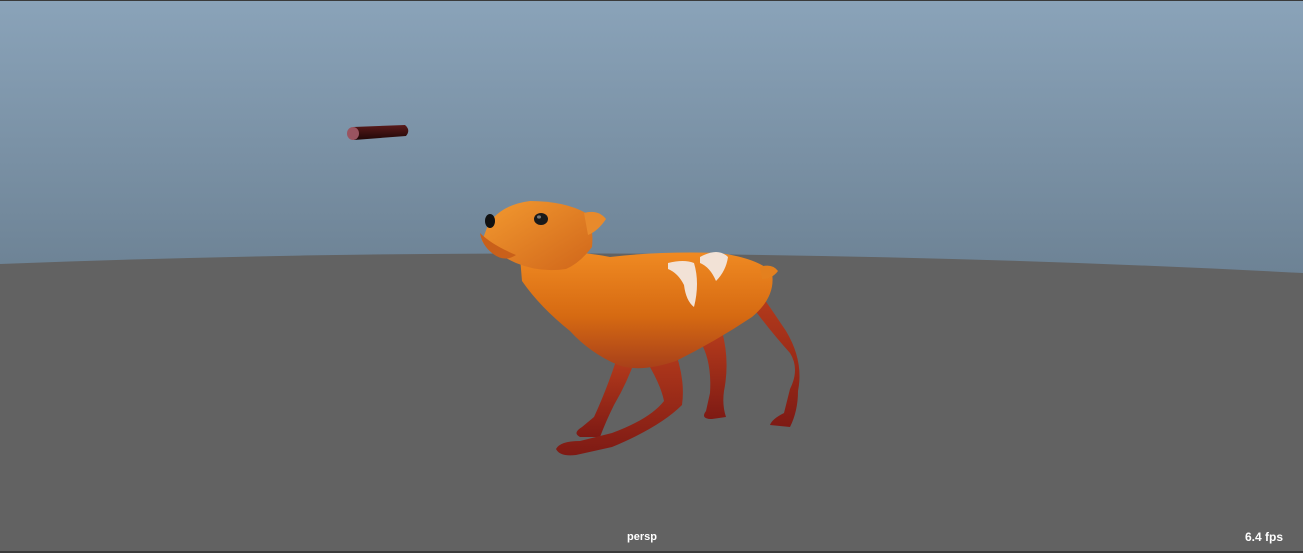 Image resolution: width=1303 pixels, height=553 pixels. I want to click on fps-readout: 6.4 fps, so click(1263, 537).